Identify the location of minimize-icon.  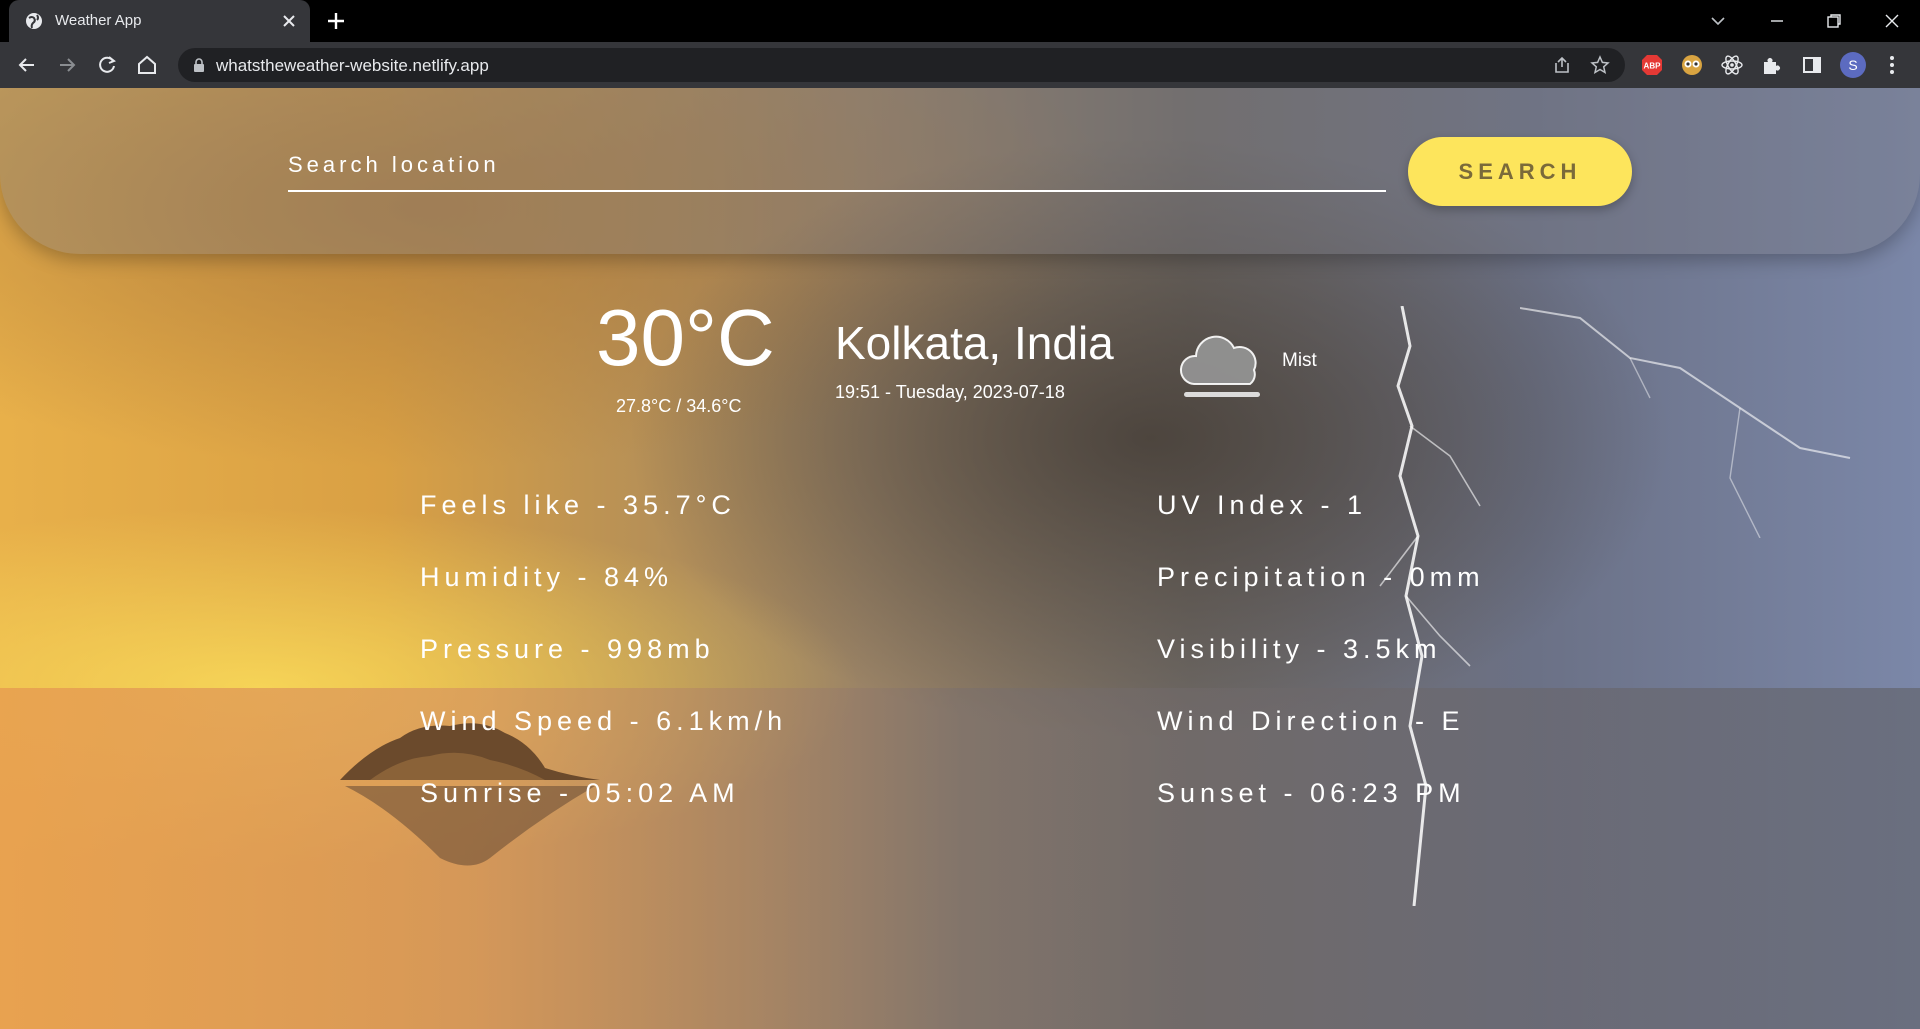
(1777, 21).